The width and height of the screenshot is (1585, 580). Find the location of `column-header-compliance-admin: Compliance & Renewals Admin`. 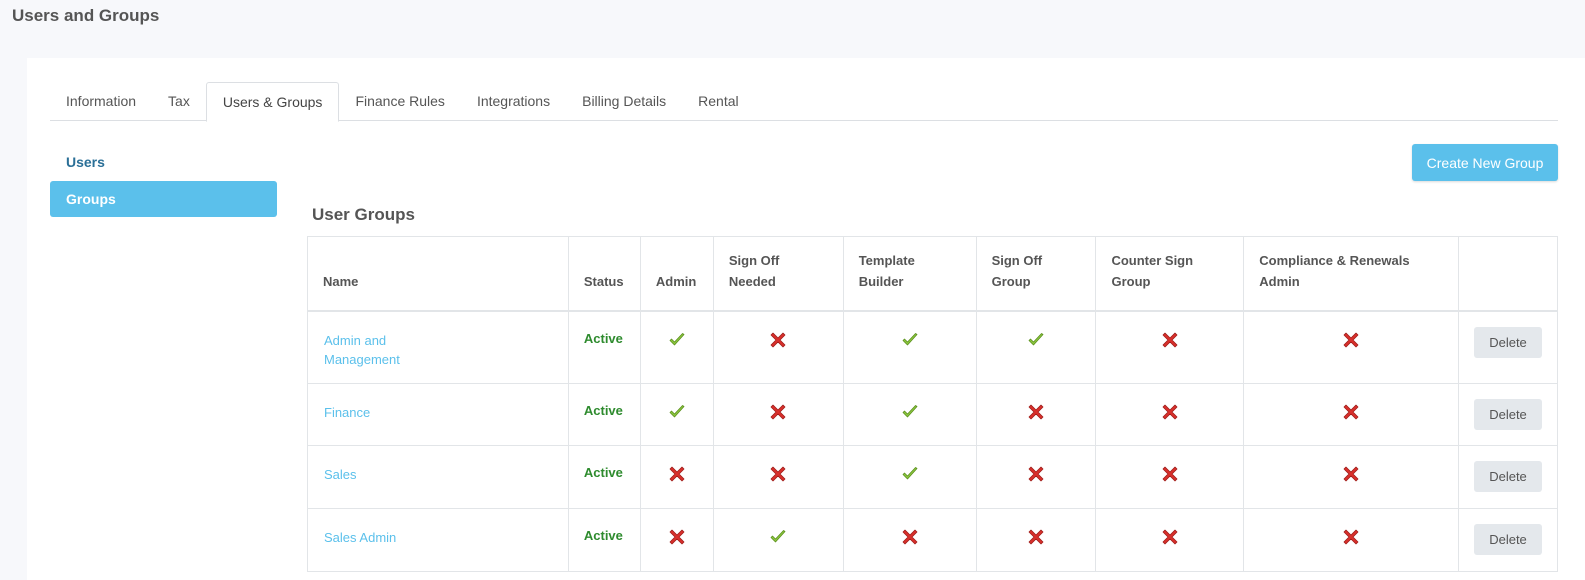

column-header-compliance-admin: Compliance & Renewals Admin is located at coordinates (1351, 274).